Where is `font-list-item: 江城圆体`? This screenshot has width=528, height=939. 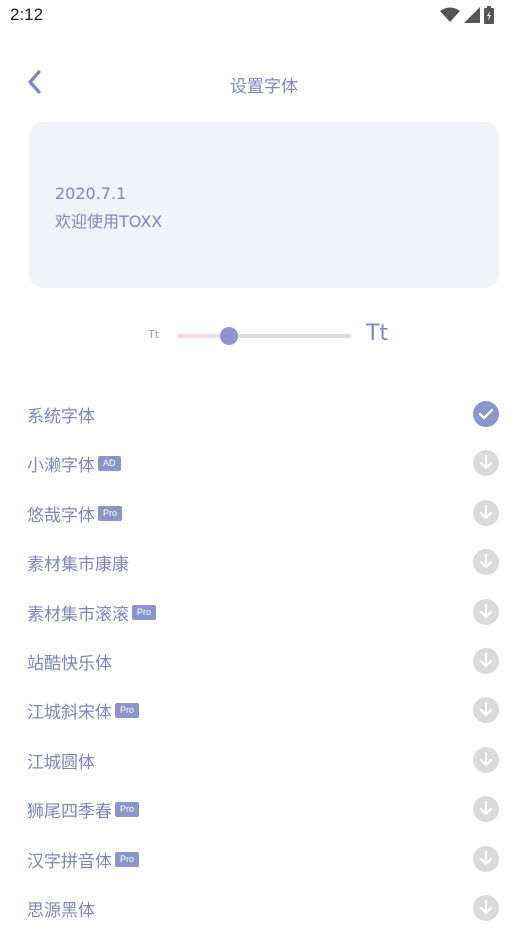
font-list-item: 江城圆体 is located at coordinates (264, 759).